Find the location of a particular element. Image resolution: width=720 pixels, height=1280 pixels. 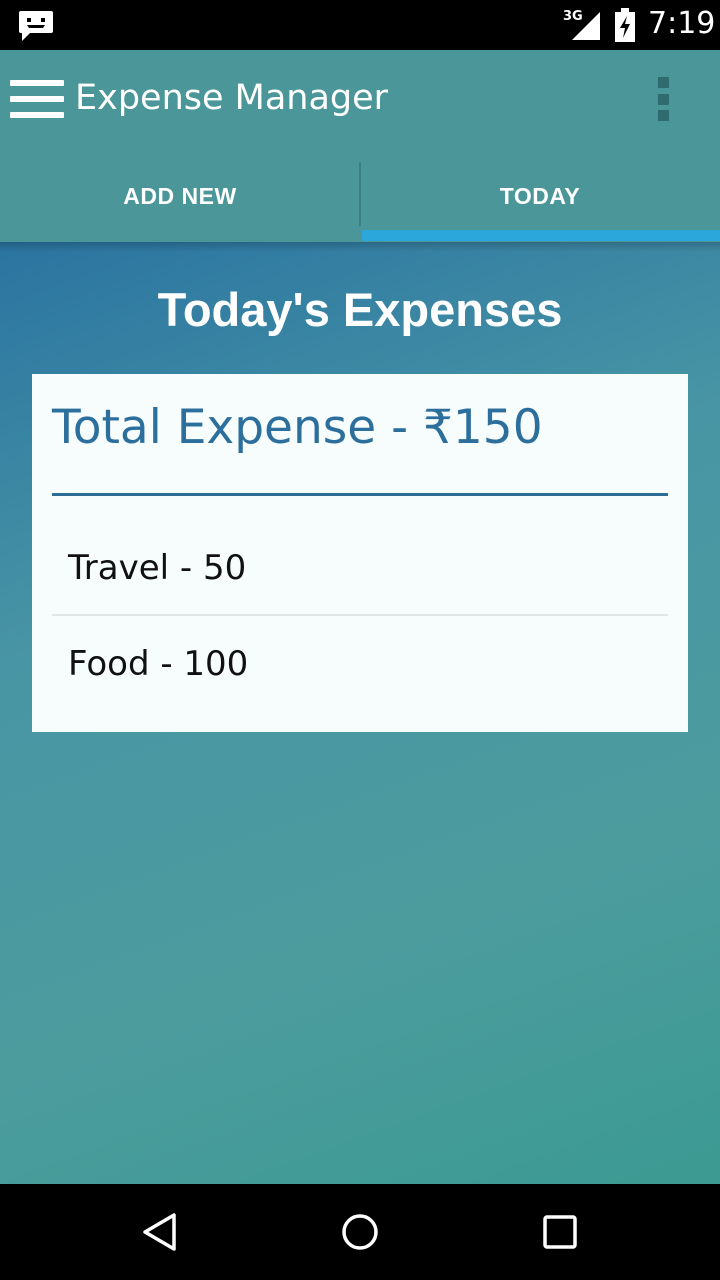

system-nav-bar is located at coordinates (360, 1232).